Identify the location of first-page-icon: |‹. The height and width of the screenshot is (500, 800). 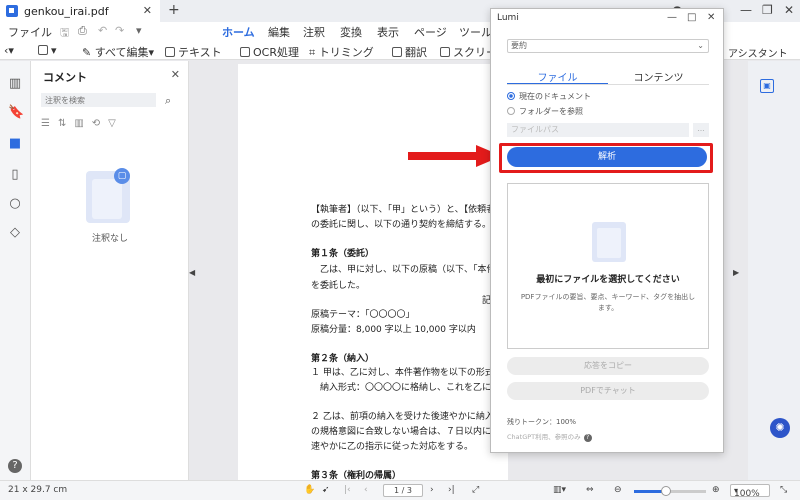
(347, 490).